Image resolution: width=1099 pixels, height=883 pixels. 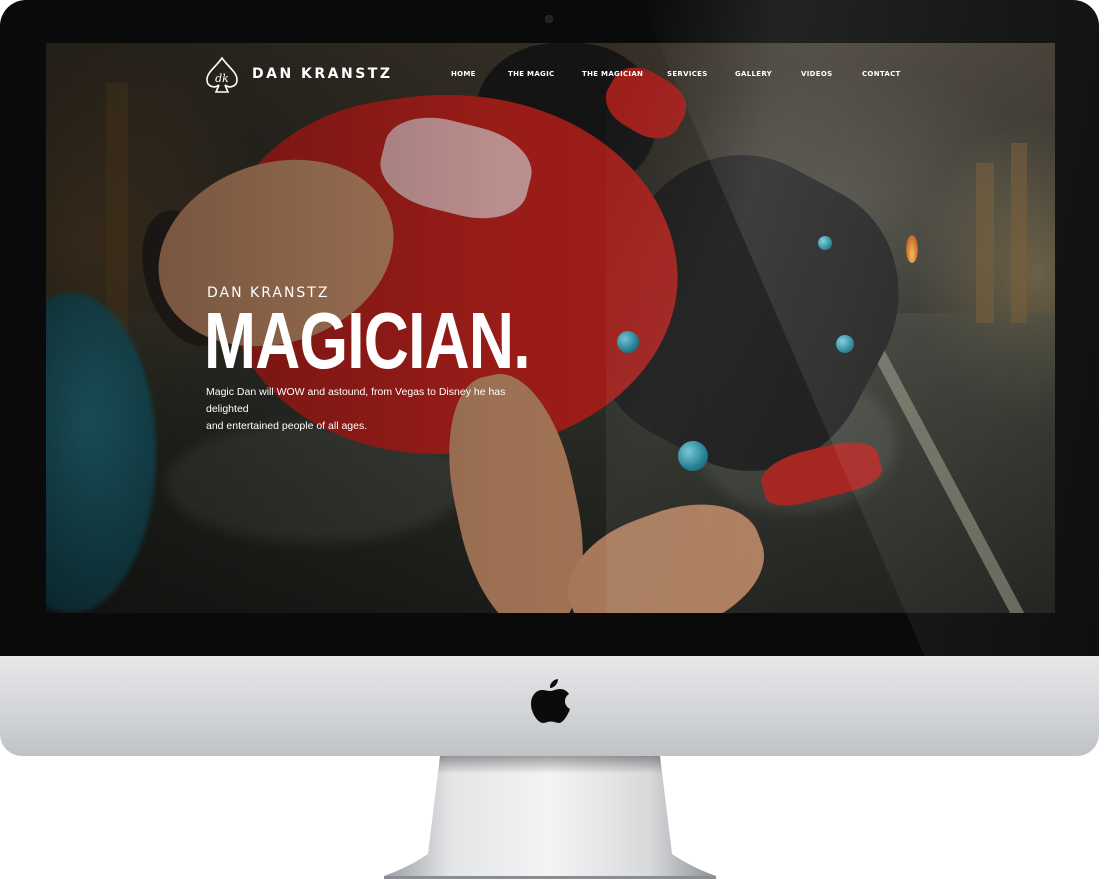 What do you see at coordinates (531, 74) in the screenshot?
I see `nav-the-magic: THE MAGIC` at bounding box center [531, 74].